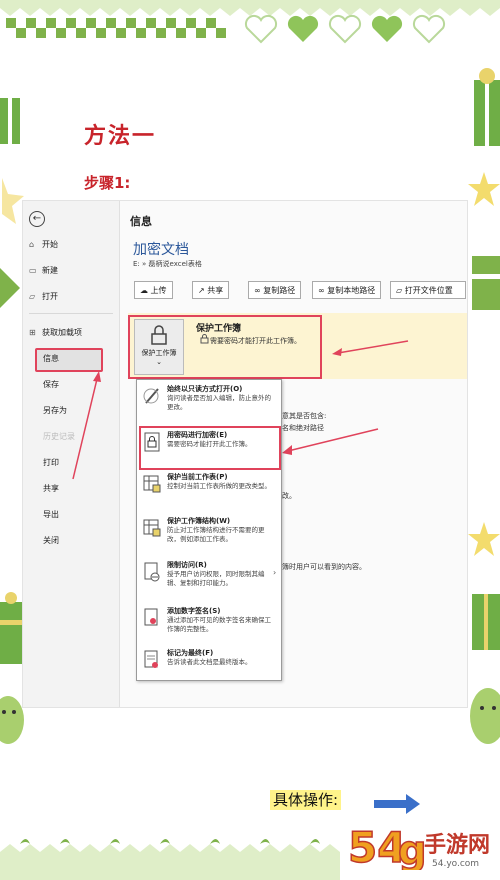 This screenshot has height=880, width=500. I want to click on sidebar-item-home: ⌂ 开始, so click(43, 244).